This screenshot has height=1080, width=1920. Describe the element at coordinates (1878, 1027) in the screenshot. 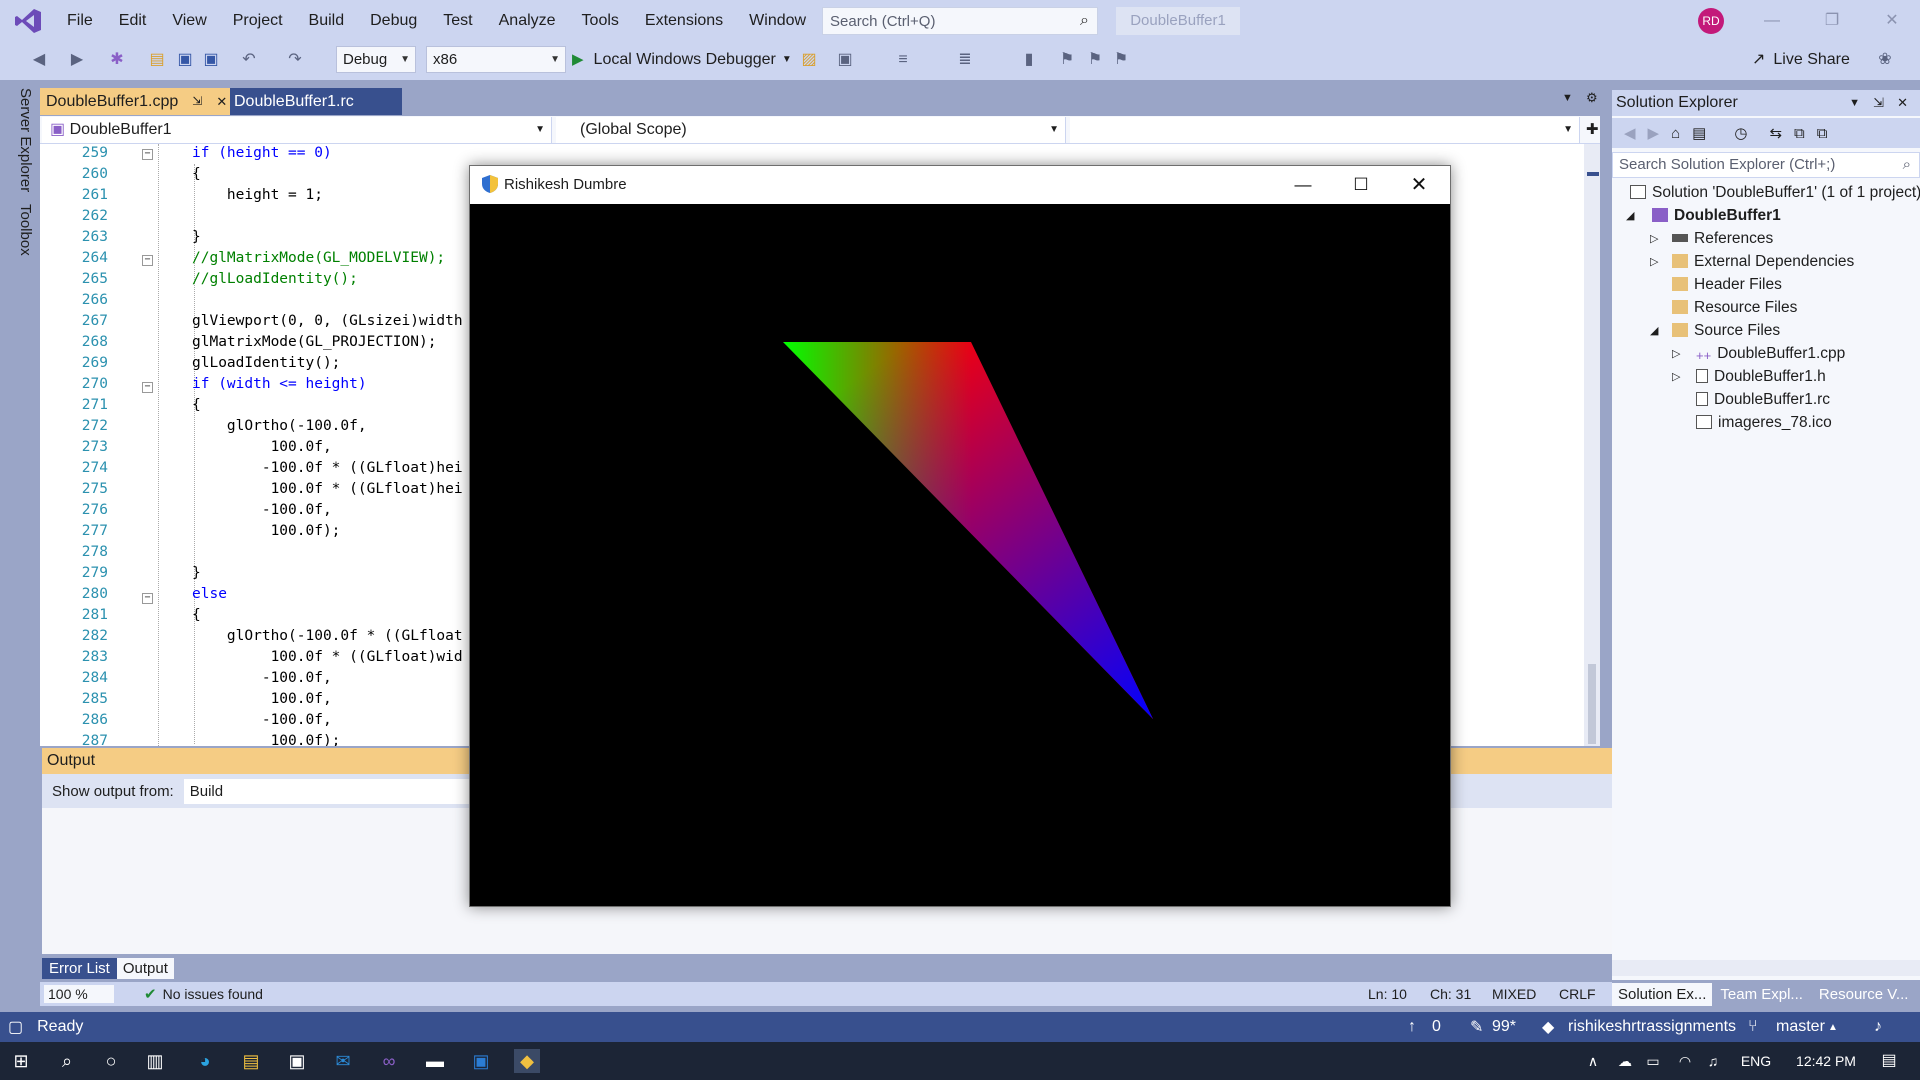

I see `notification-bell-icon: ♪` at that location.